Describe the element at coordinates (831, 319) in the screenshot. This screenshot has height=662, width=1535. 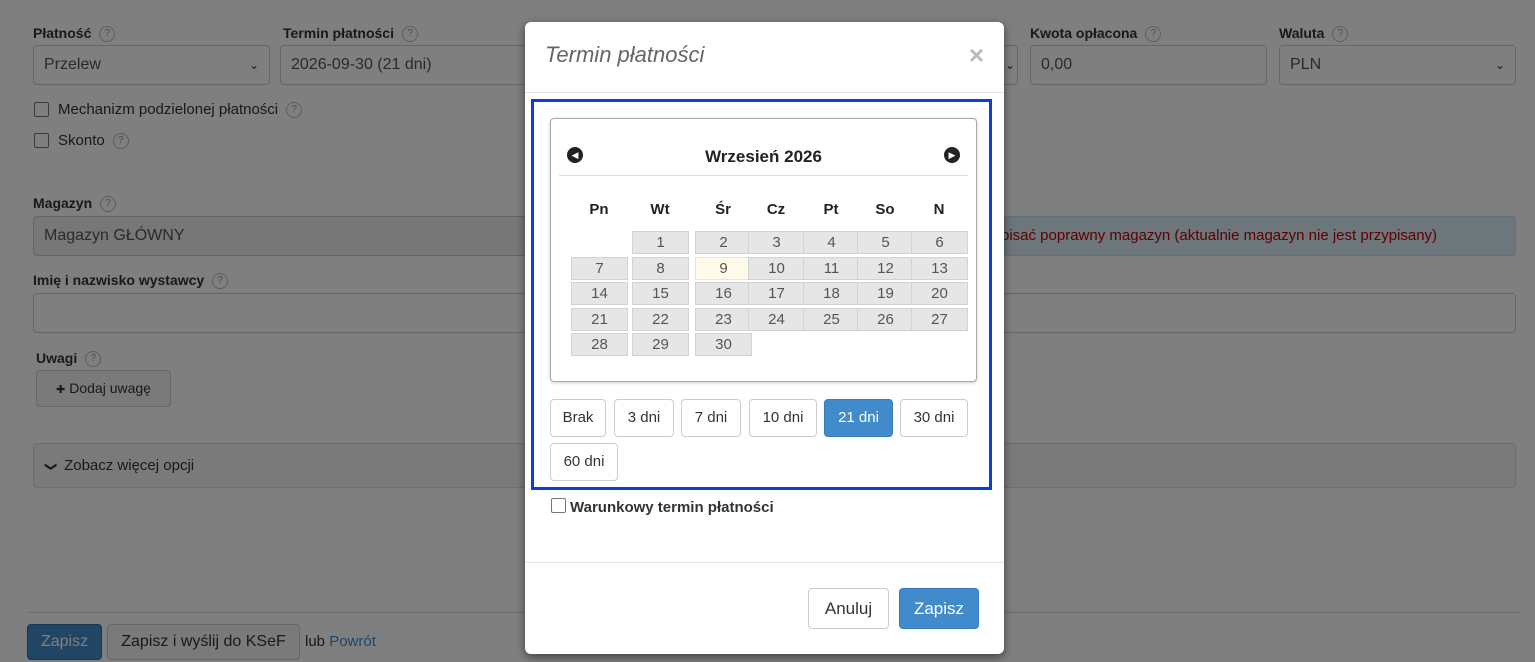
I see `day-cell: 25` at that location.